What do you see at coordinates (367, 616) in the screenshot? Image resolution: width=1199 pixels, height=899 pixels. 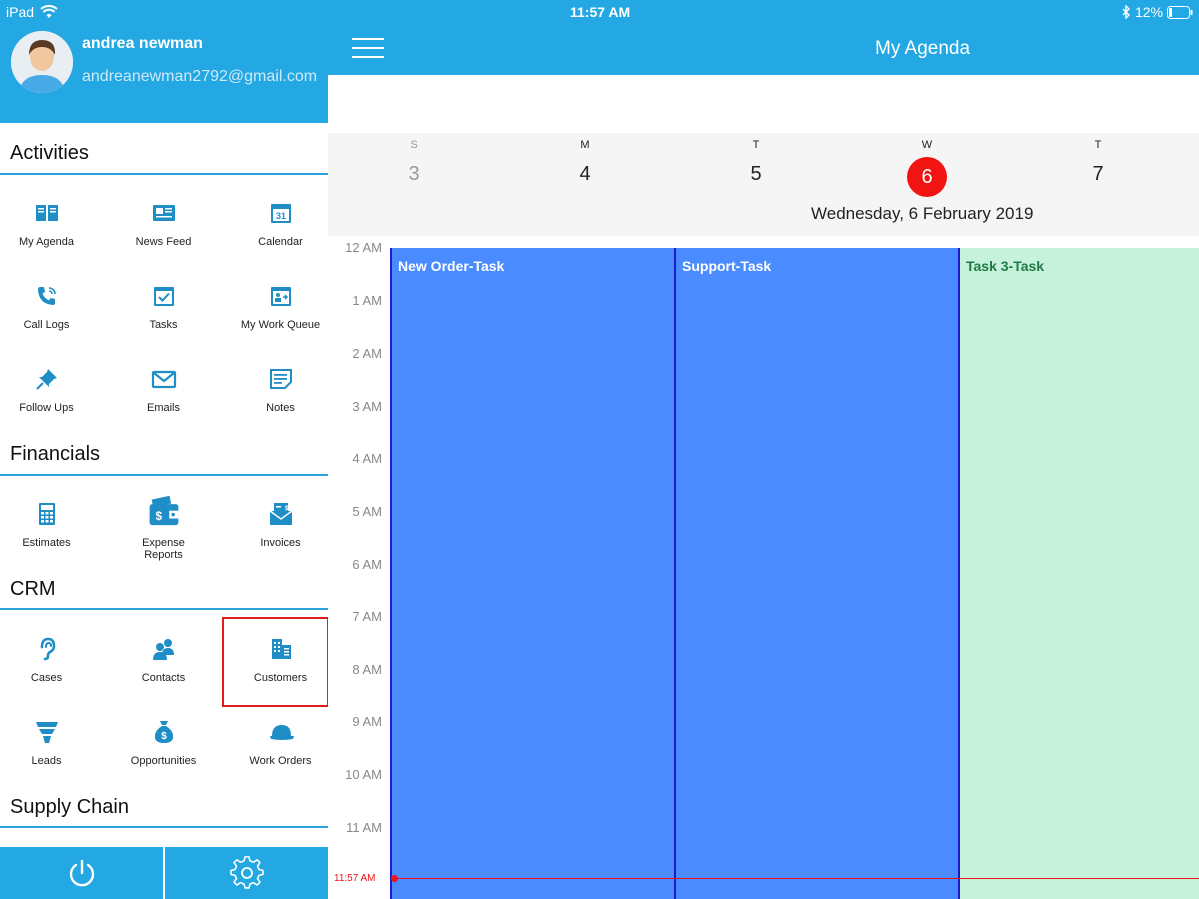 I see `hour-label: 7 AM` at bounding box center [367, 616].